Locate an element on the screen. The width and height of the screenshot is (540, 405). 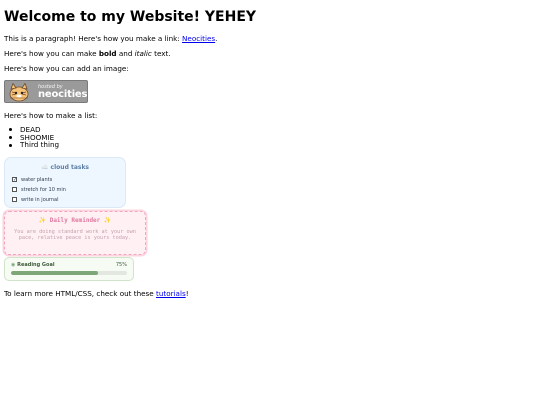
list-item: Third thing is located at coordinates (34, 145).